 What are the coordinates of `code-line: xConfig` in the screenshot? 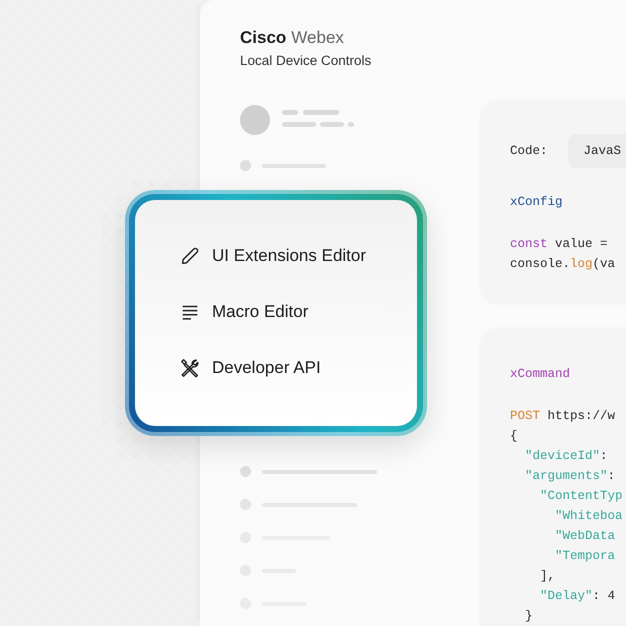 It's located at (537, 202).